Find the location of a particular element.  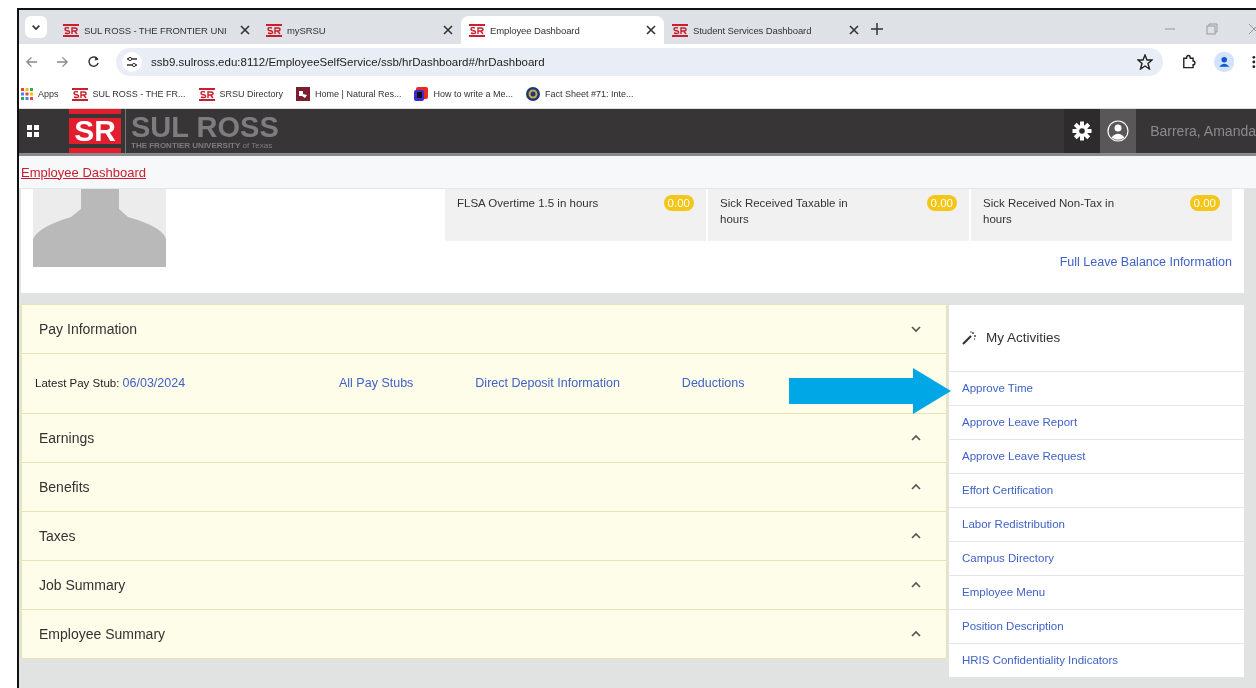

panel-title: Employee Summary is located at coordinates (102, 633).